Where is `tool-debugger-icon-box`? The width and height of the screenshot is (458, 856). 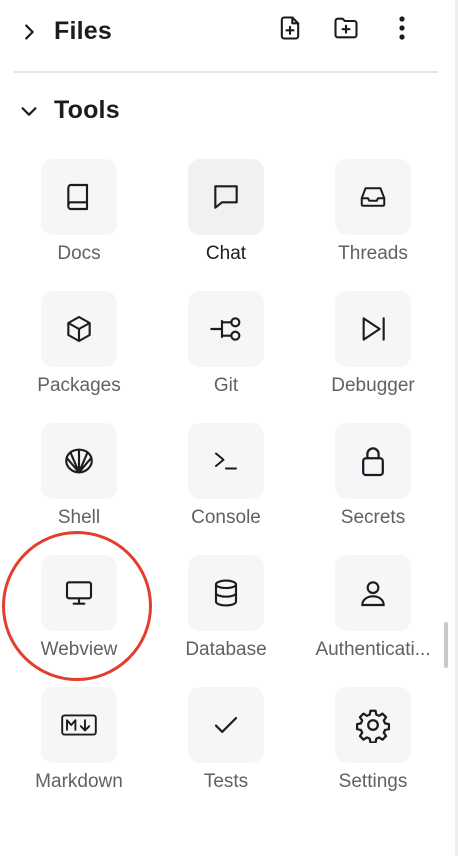 tool-debugger-icon-box is located at coordinates (373, 329).